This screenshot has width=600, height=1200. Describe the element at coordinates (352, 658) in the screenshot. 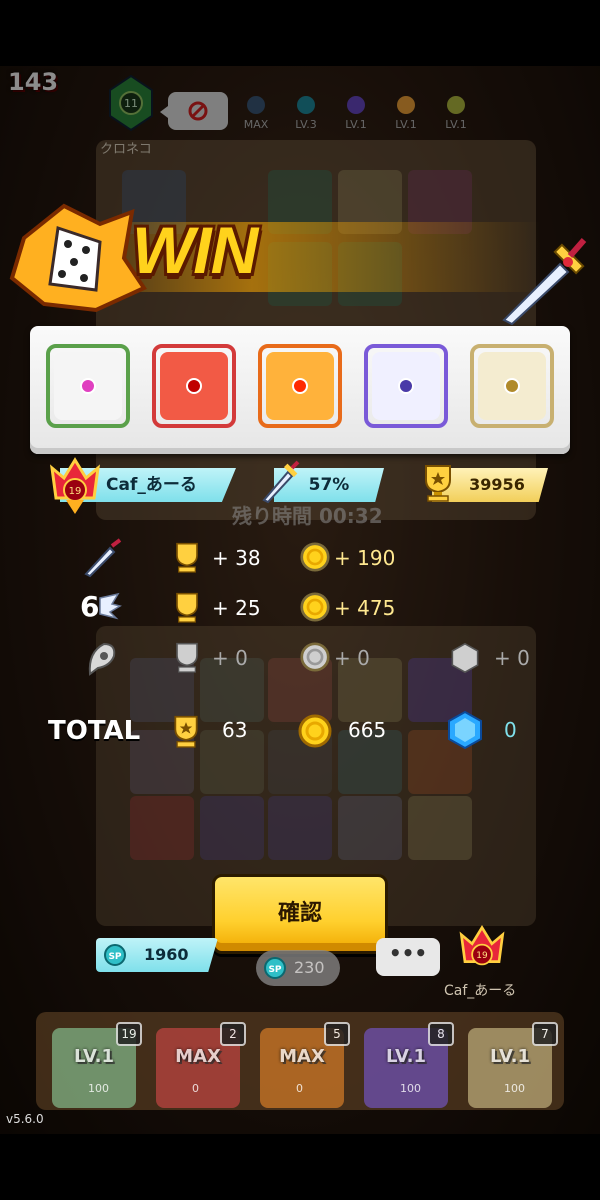

I see `gold-reward: + 0` at that location.